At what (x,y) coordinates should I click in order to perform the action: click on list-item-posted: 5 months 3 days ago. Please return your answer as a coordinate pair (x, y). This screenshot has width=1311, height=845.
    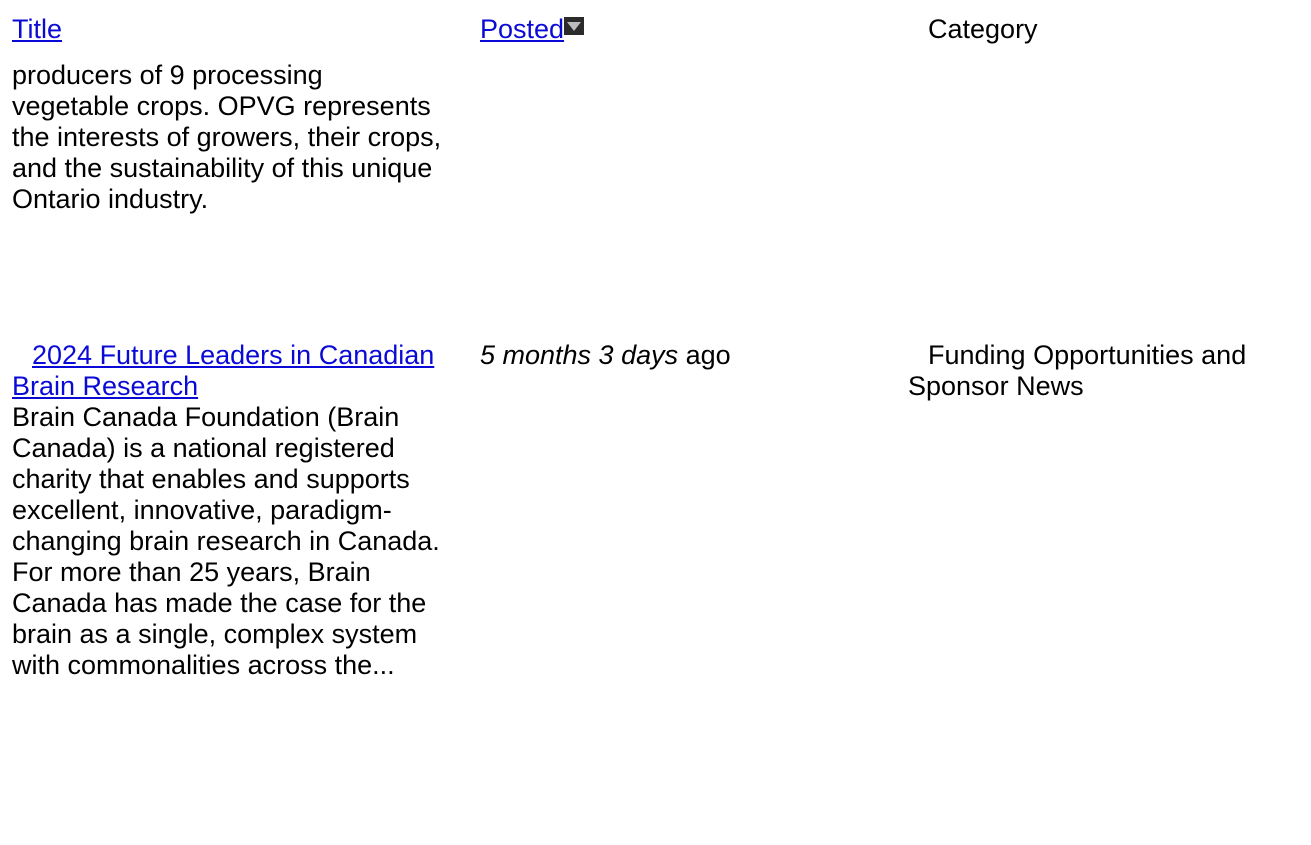
    Looking at the image, I should click on (680, 355).